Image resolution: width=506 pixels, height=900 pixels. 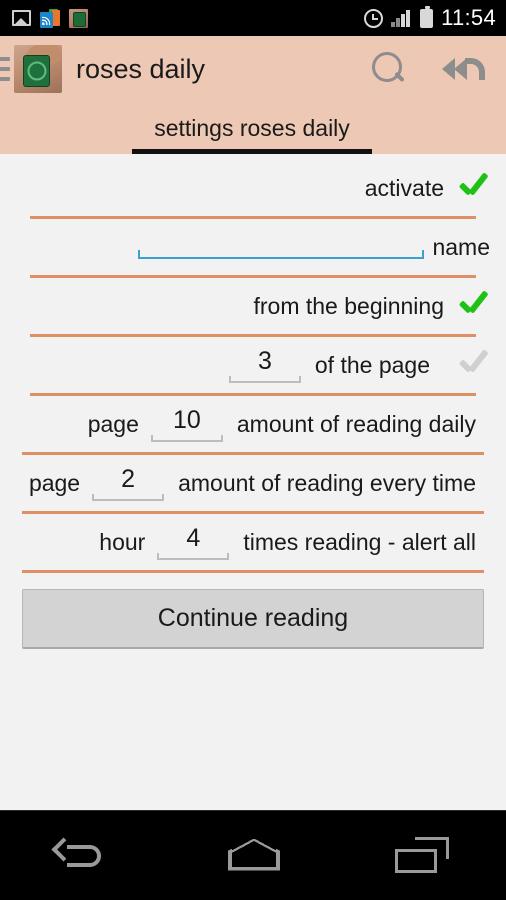 I want to click on photo-icon, so click(x=21, y=18).